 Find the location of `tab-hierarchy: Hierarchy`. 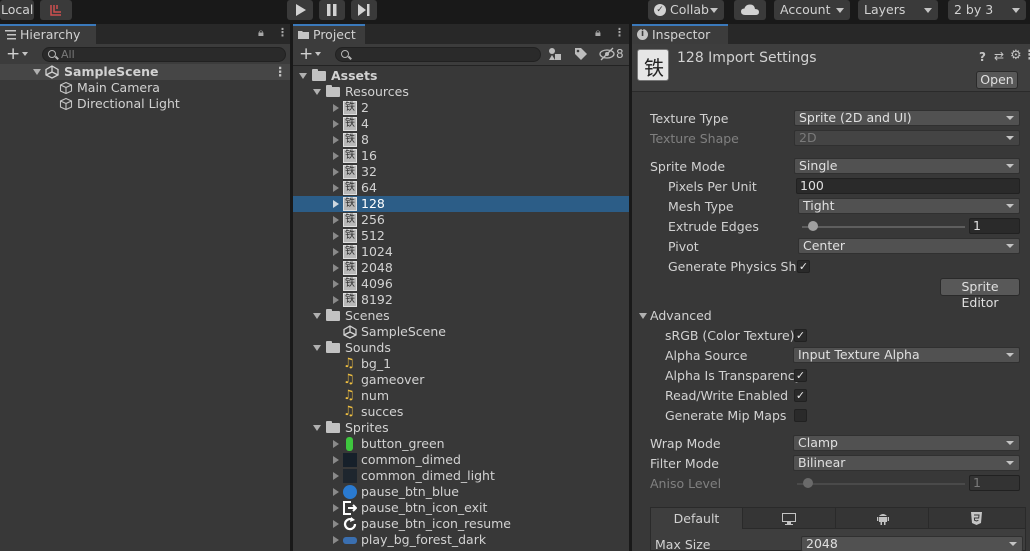

tab-hierarchy: Hierarchy is located at coordinates (48, 34).